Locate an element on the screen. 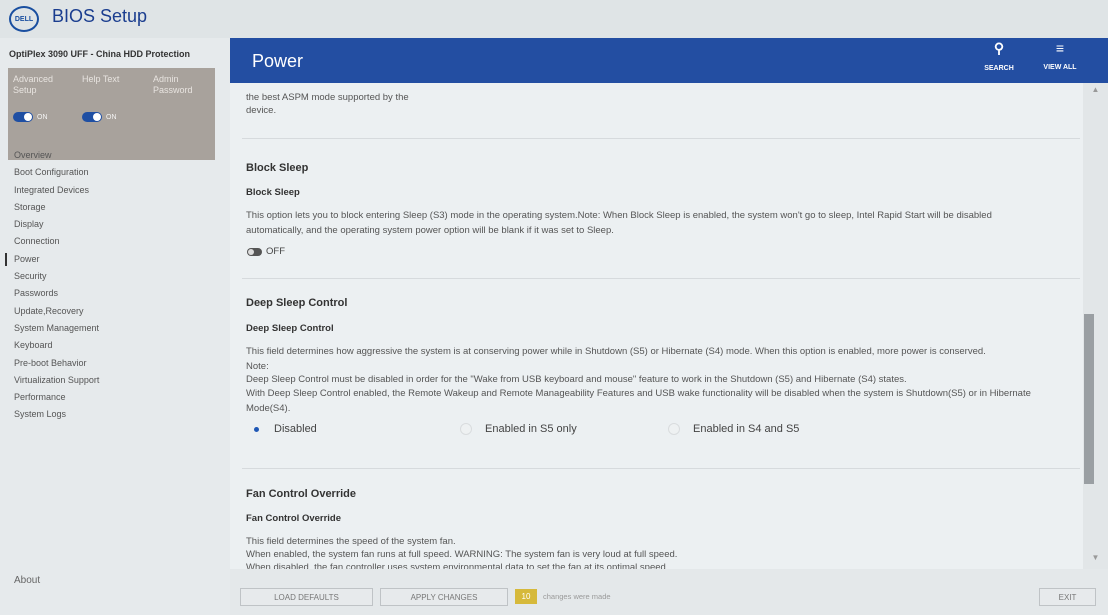 The width and height of the screenshot is (1108, 615). block-sleep-title: Block Sleep is located at coordinates (273, 192).